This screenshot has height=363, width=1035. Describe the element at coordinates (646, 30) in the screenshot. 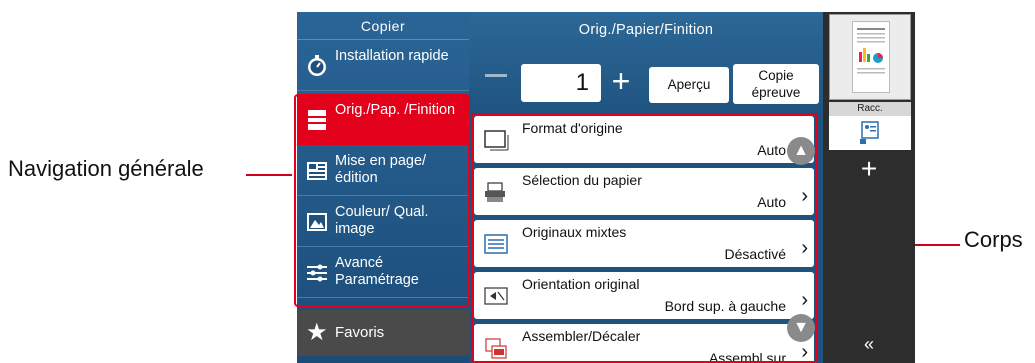

I see `main-title: Orig./Papier/Finition` at that location.